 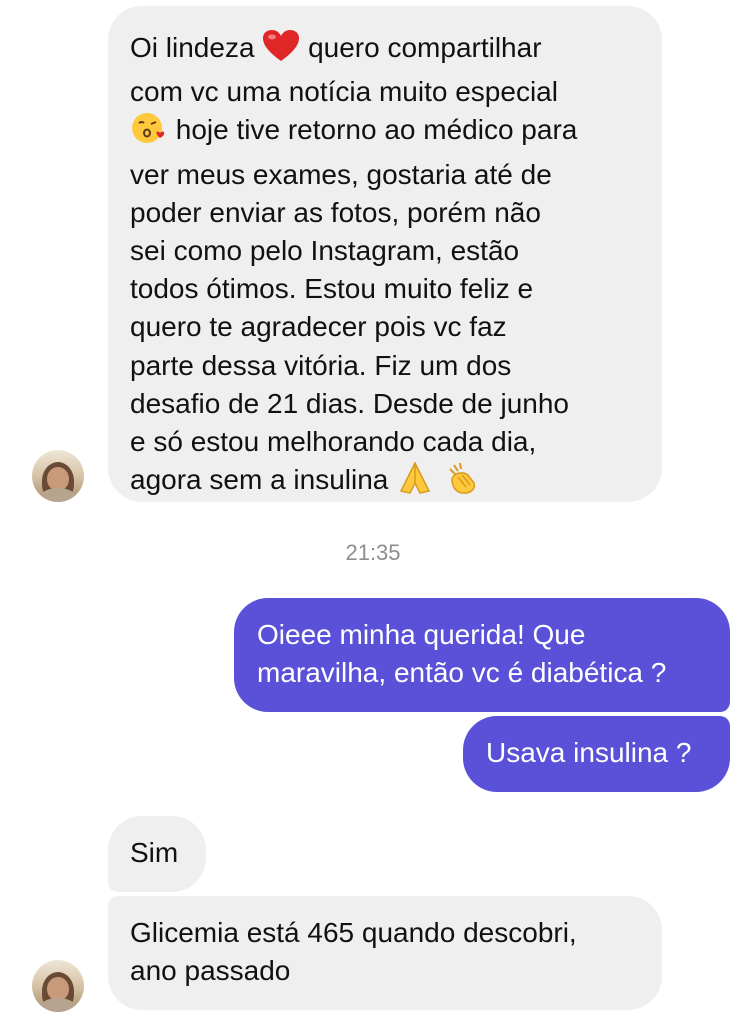 I want to click on message-line: hoje tive retorno ao médico para, so click(x=386, y=133).